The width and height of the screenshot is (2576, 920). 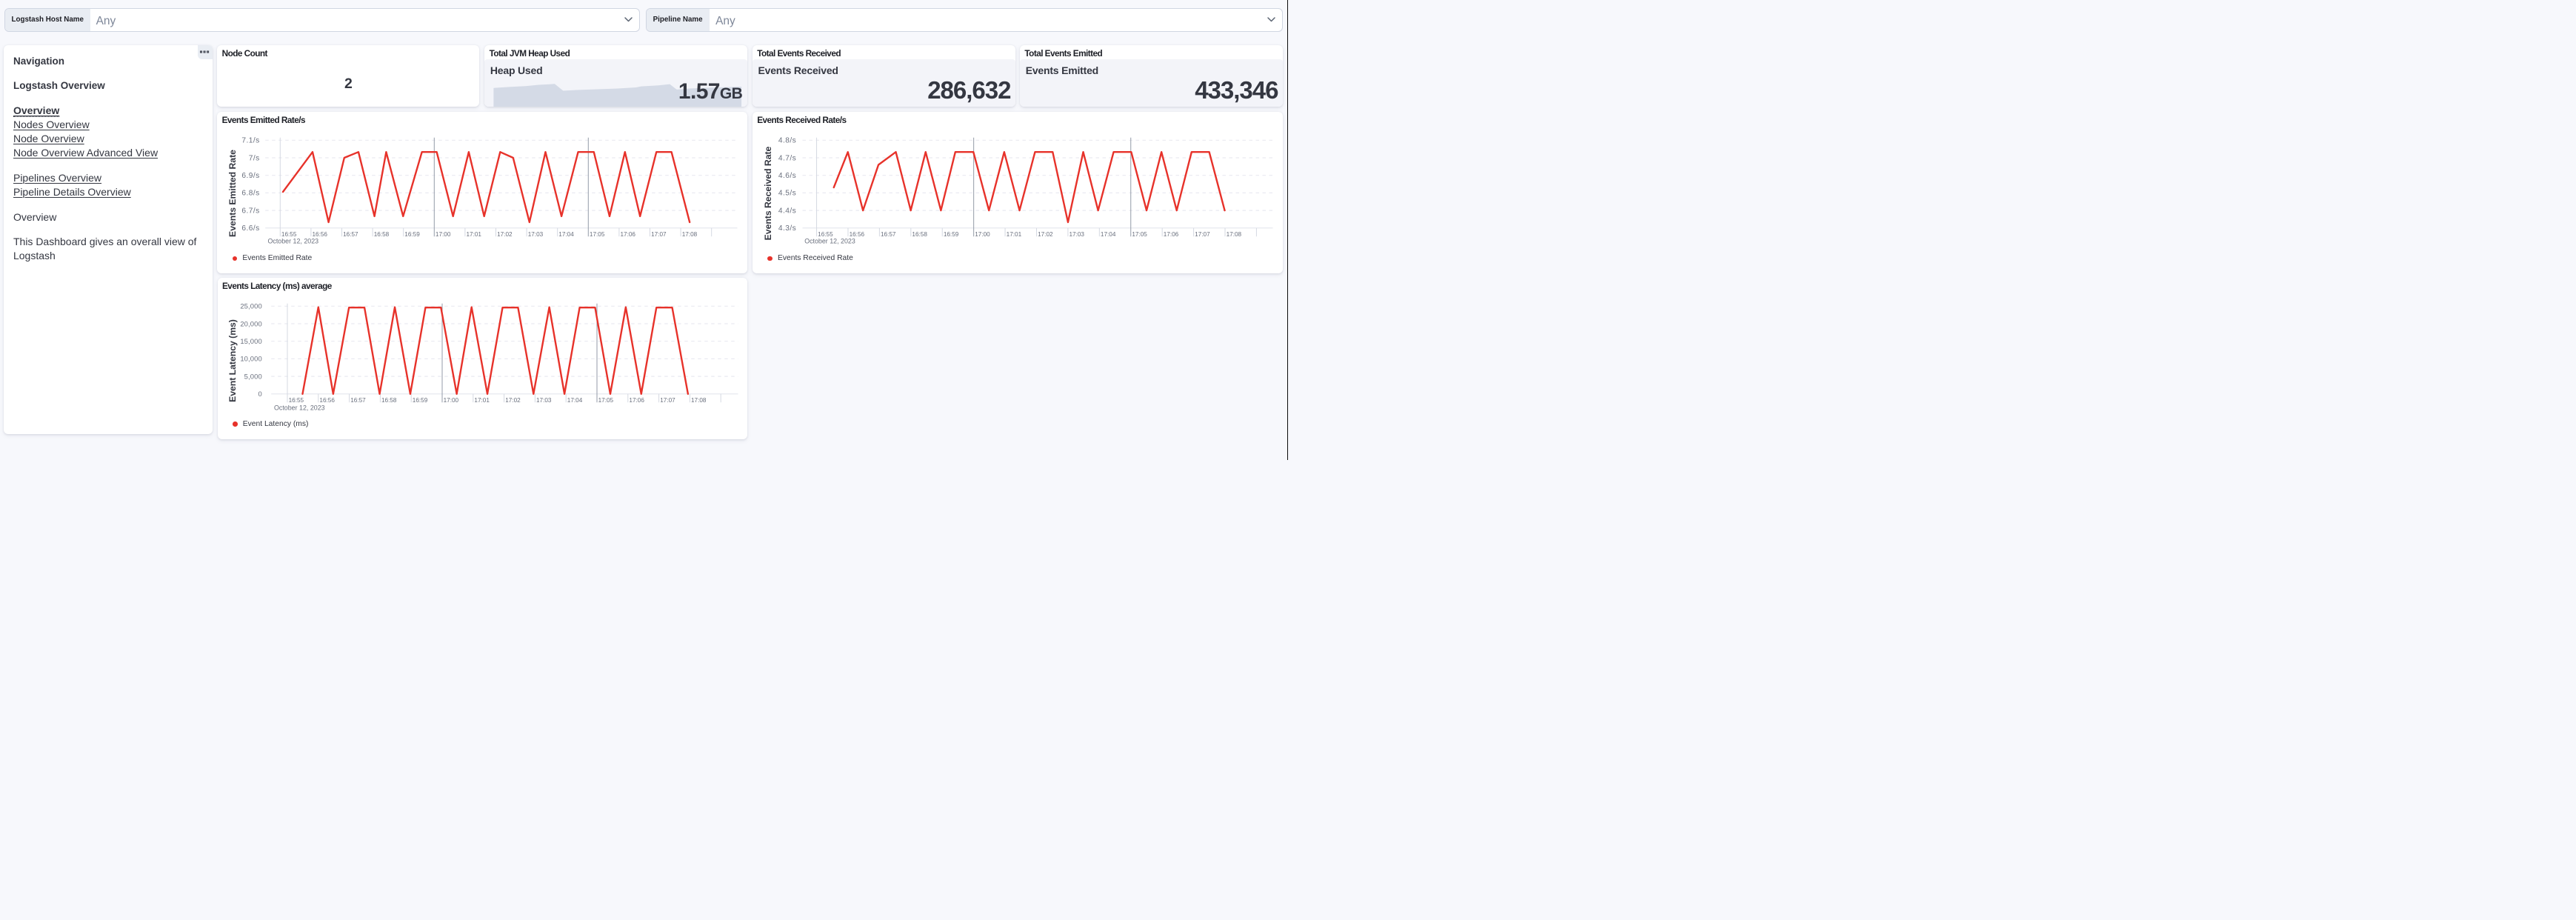 I want to click on svg-text: 7.1/s, so click(x=251, y=141).